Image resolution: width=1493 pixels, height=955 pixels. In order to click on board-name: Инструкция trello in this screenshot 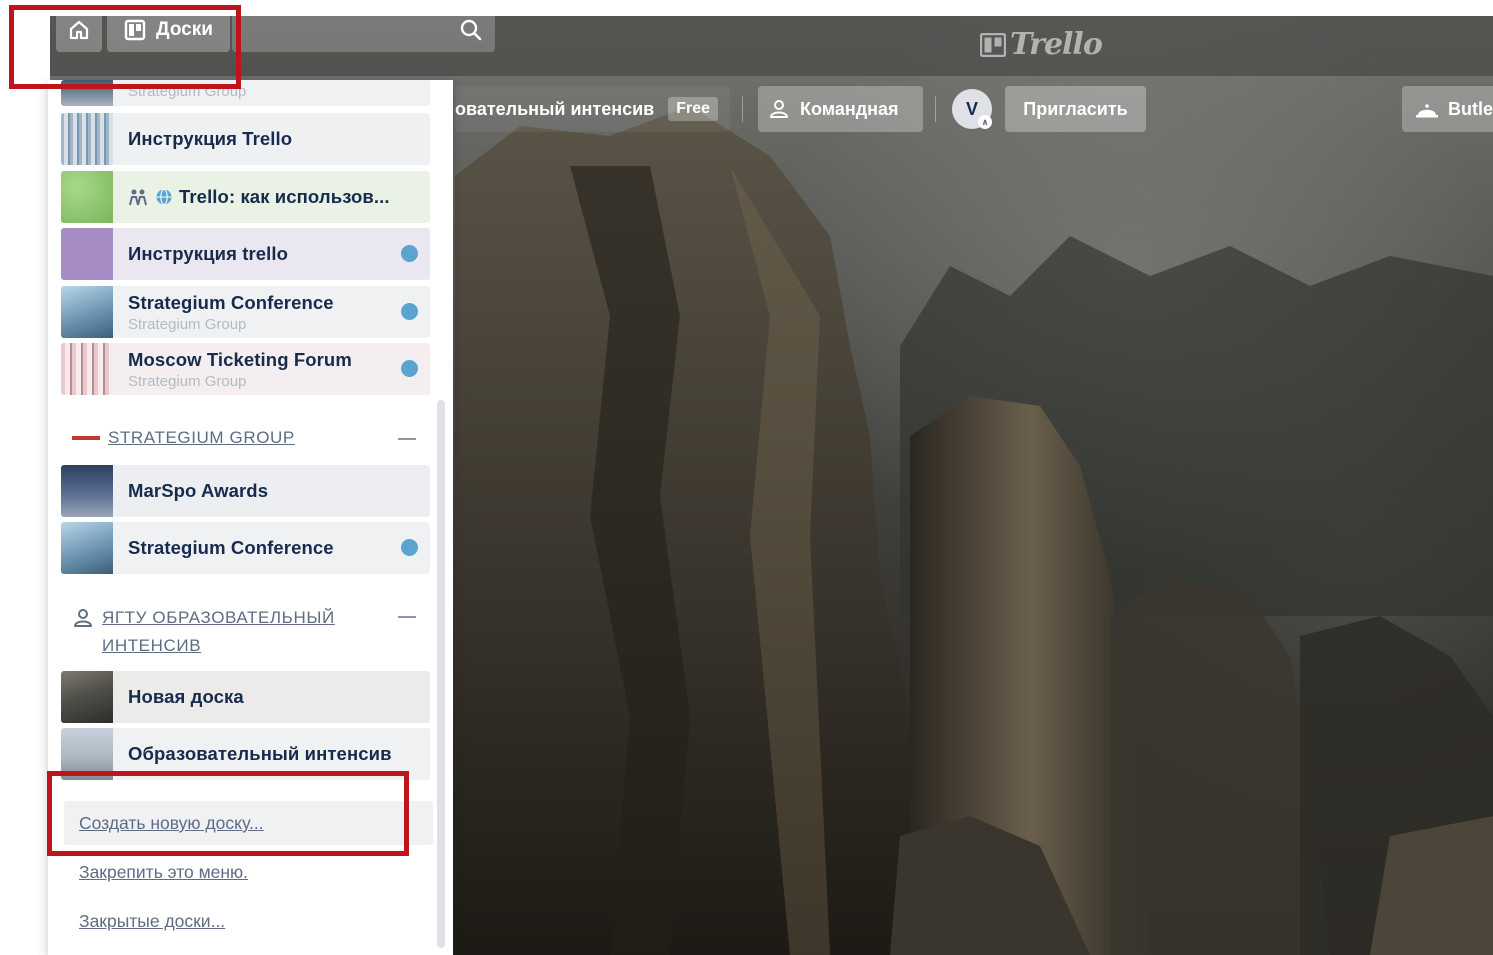, I will do `click(208, 253)`.